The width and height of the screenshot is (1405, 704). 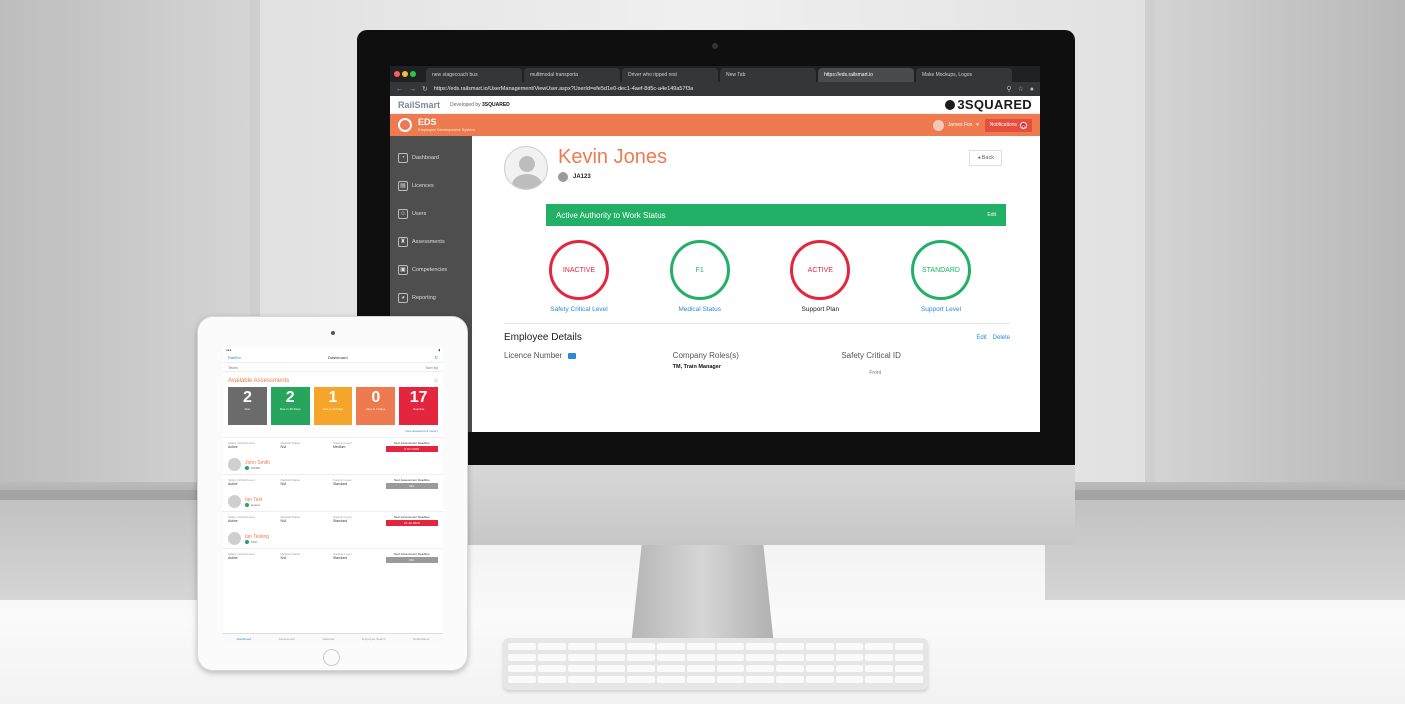 What do you see at coordinates (715, 105) in the screenshot?
I see `app-header: RailSmart Developed by 3SQUARED 3SQUARED` at bounding box center [715, 105].